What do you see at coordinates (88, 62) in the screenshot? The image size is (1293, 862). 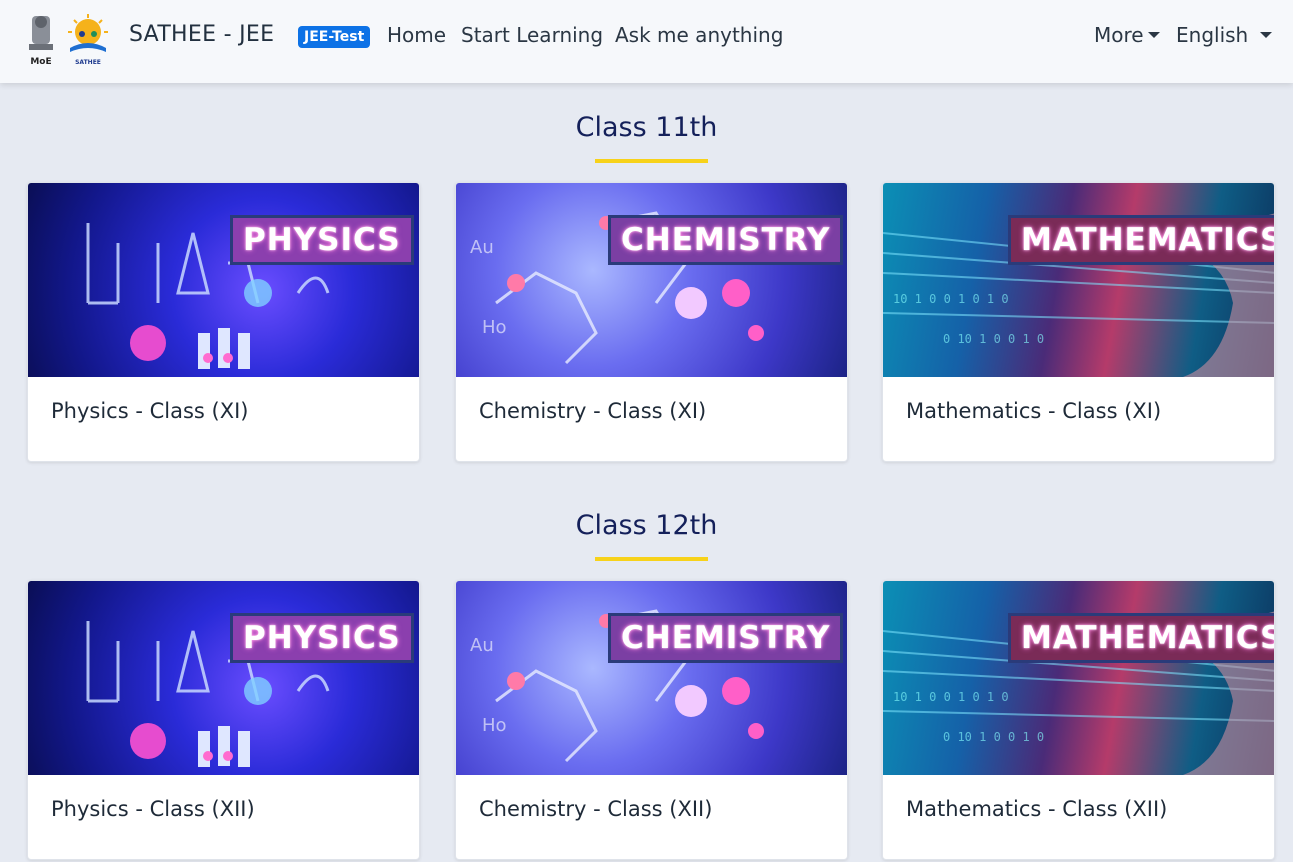 I see `svg-text: SATHEE` at bounding box center [88, 62].